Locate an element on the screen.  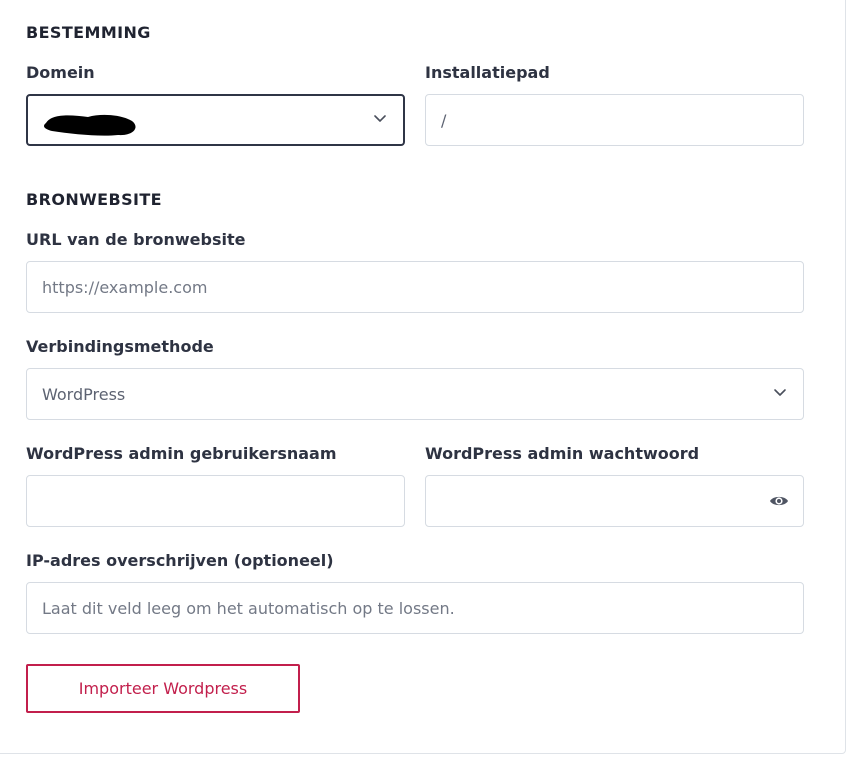
connection-method-label: Verbindingsmethode is located at coordinates (120, 346).